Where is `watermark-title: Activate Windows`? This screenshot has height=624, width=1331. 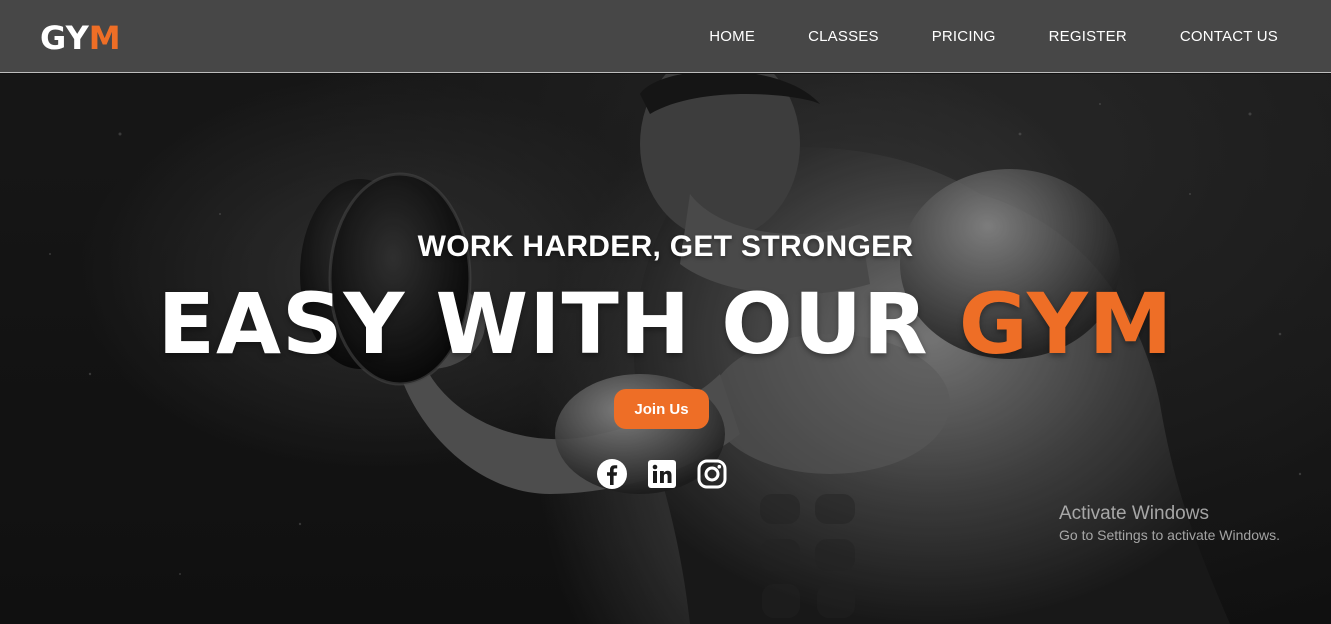 watermark-title: Activate Windows is located at coordinates (1134, 513).